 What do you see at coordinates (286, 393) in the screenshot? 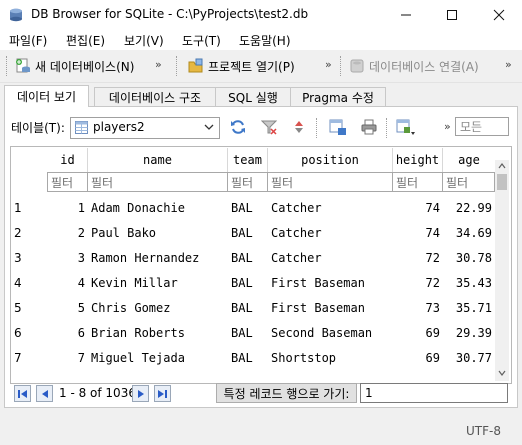
I see `goto-record-button: 특정 레코드 행으로 가기:` at bounding box center [286, 393].